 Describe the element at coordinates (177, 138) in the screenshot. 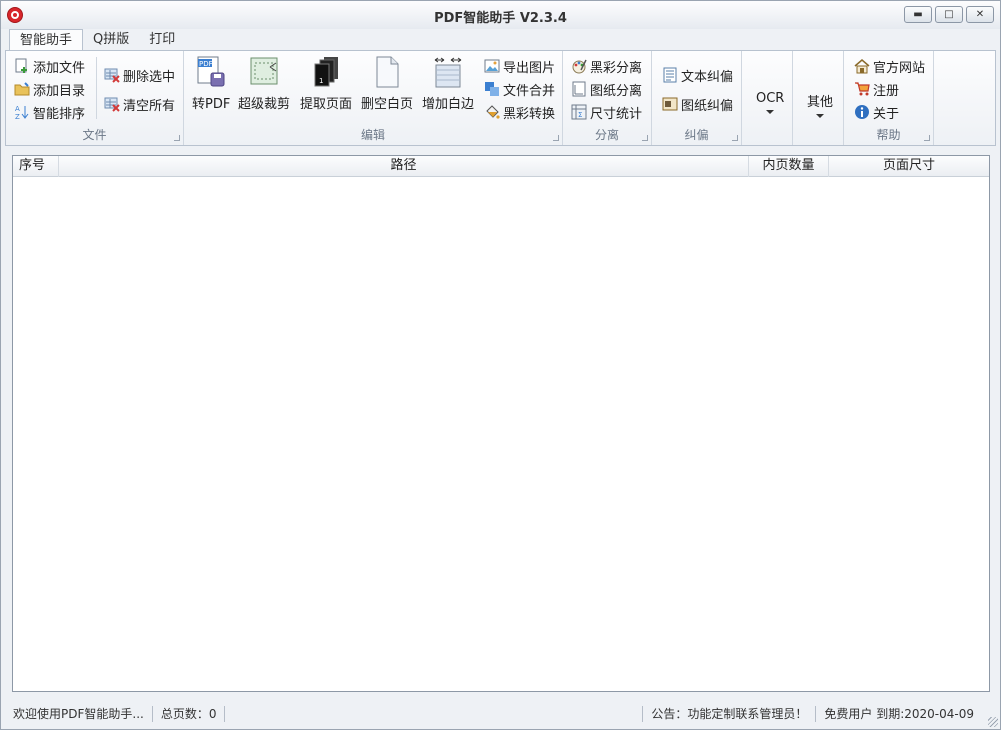

I see `group-file-launcher` at that location.